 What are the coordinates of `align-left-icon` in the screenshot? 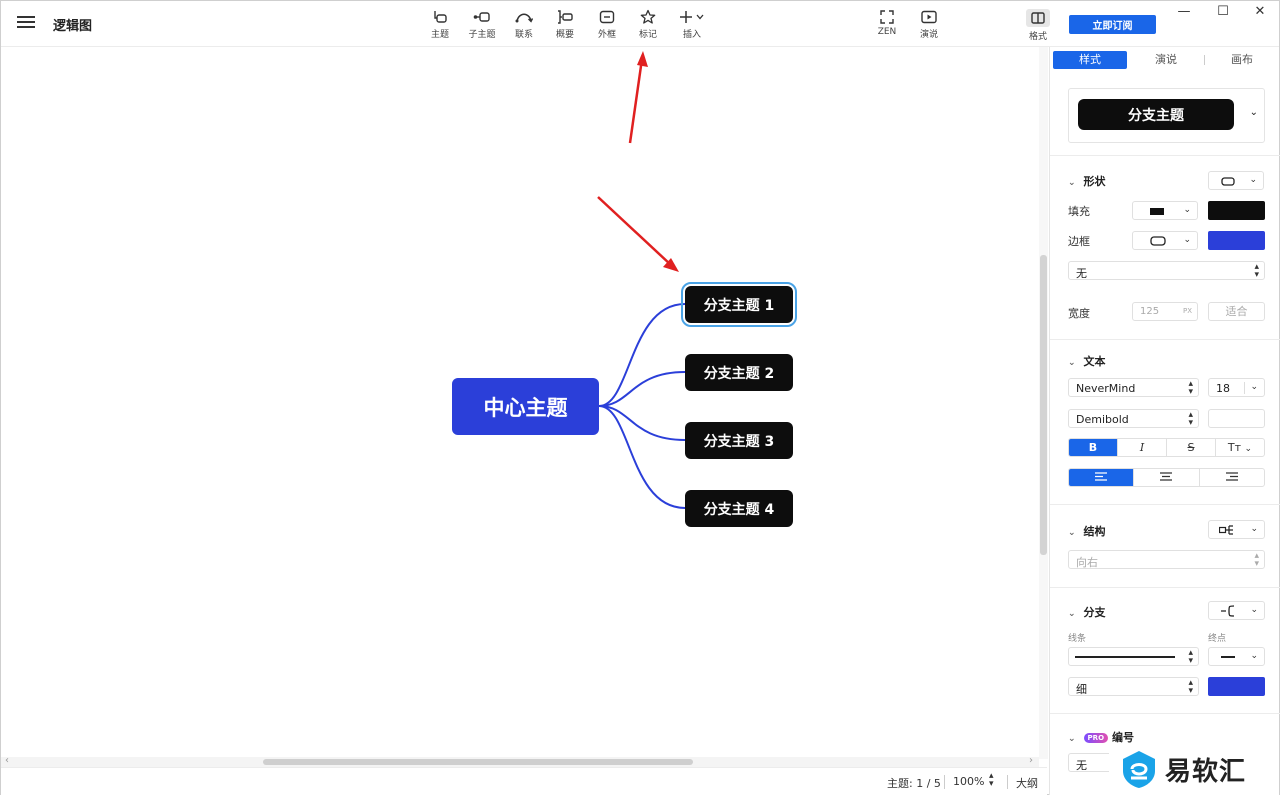 It's located at (1101, 476).